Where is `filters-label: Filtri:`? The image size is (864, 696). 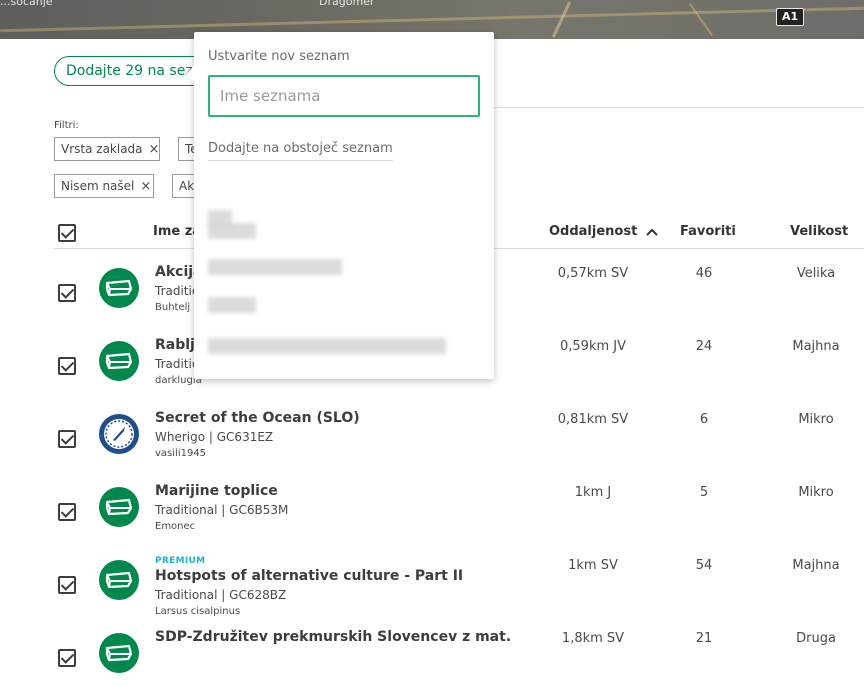
filters-label: Filtri: is located at coordinates (66, 125).